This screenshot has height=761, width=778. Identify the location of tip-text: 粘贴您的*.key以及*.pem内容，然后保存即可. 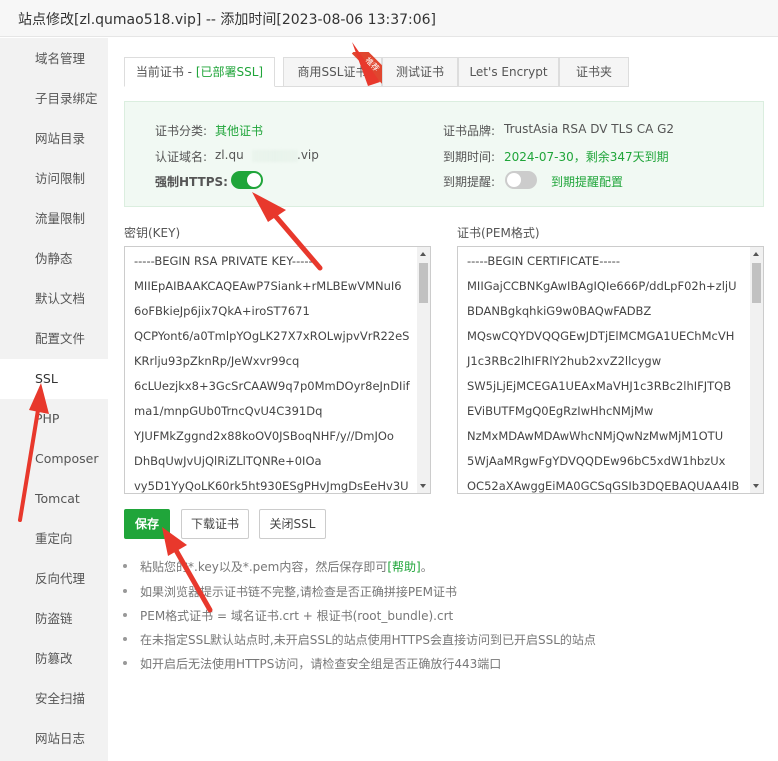
(264, 567).